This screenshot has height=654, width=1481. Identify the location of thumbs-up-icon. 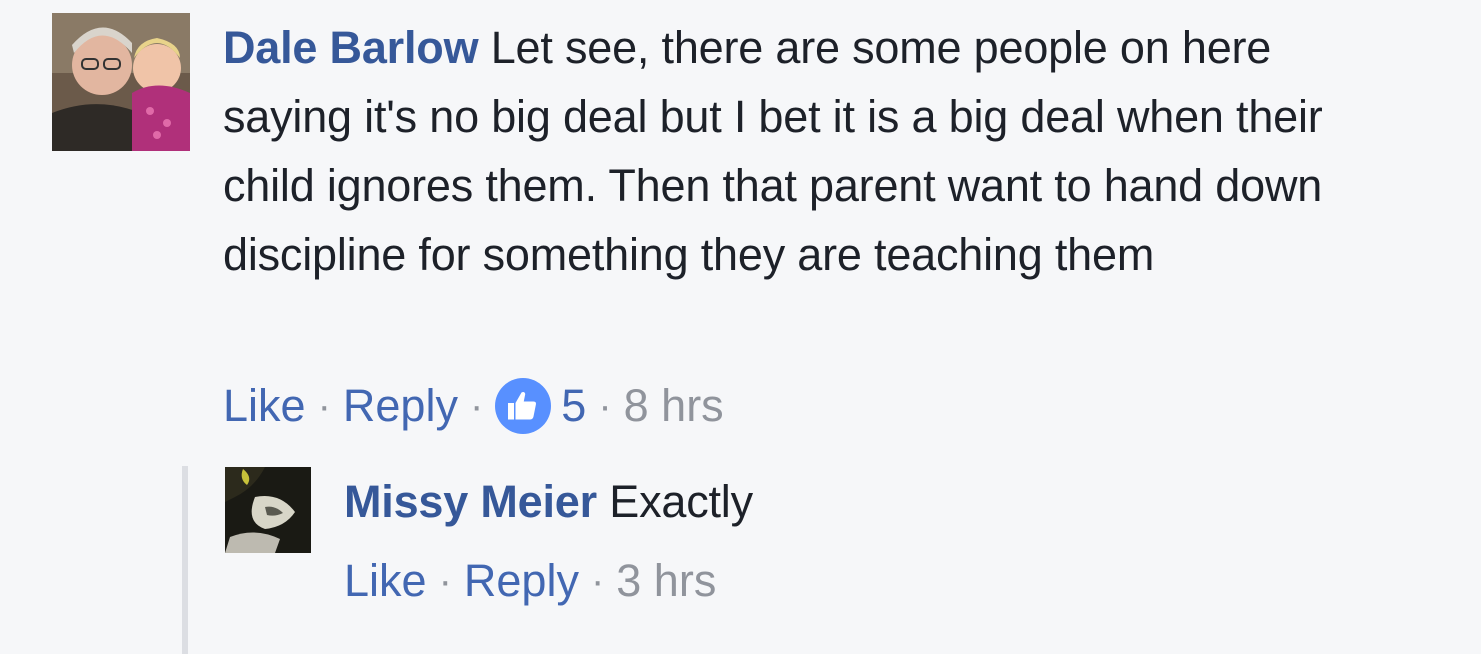
(523, 406).